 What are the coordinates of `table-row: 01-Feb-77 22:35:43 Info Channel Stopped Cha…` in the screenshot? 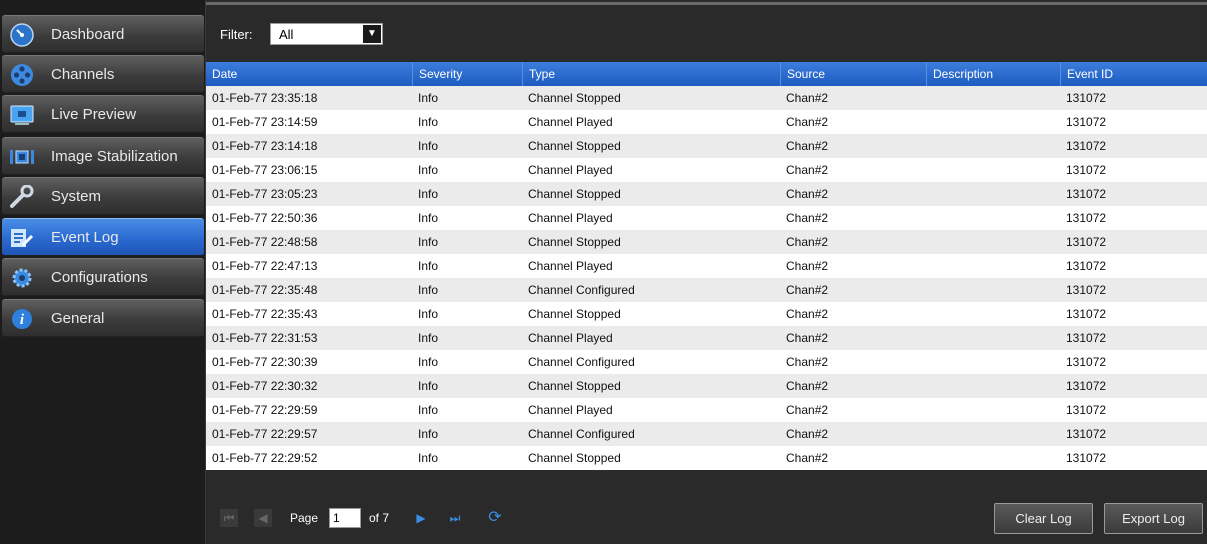 It's located at (706, 314).